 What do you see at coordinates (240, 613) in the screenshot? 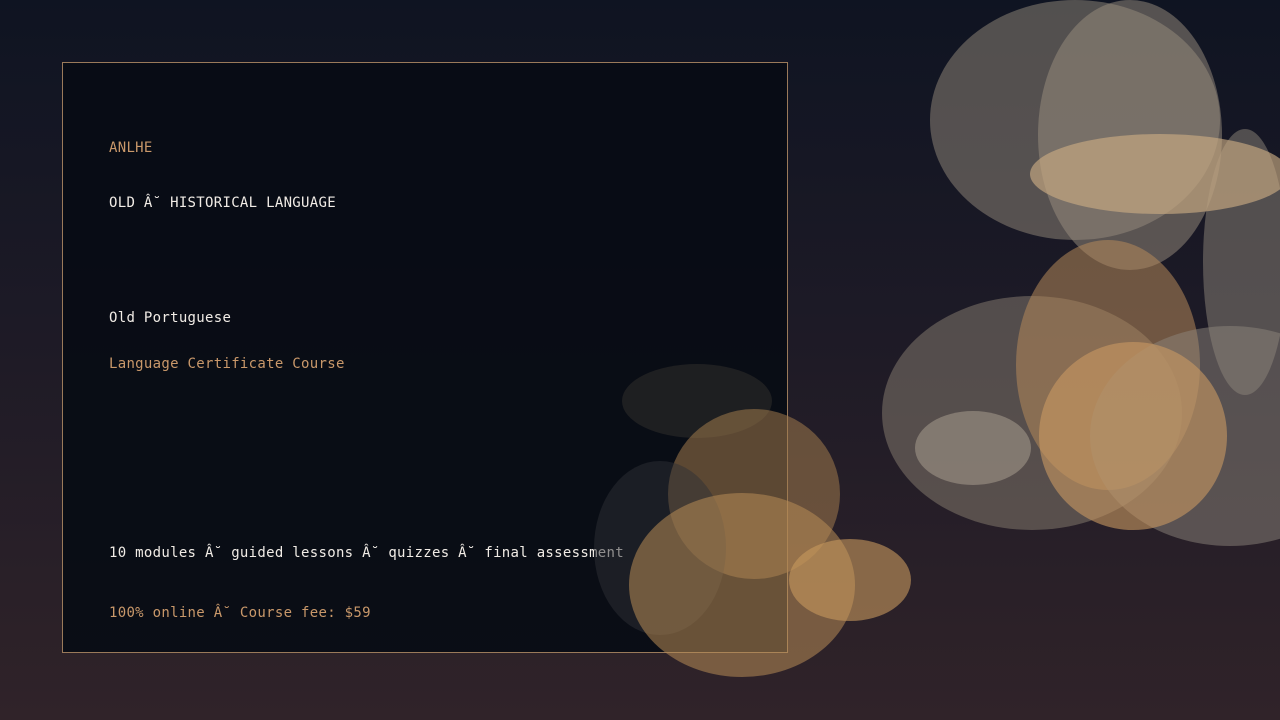
I see `course-pricing: 100% online Â˘ Course fee: $59` at bounding box center [240, 613].